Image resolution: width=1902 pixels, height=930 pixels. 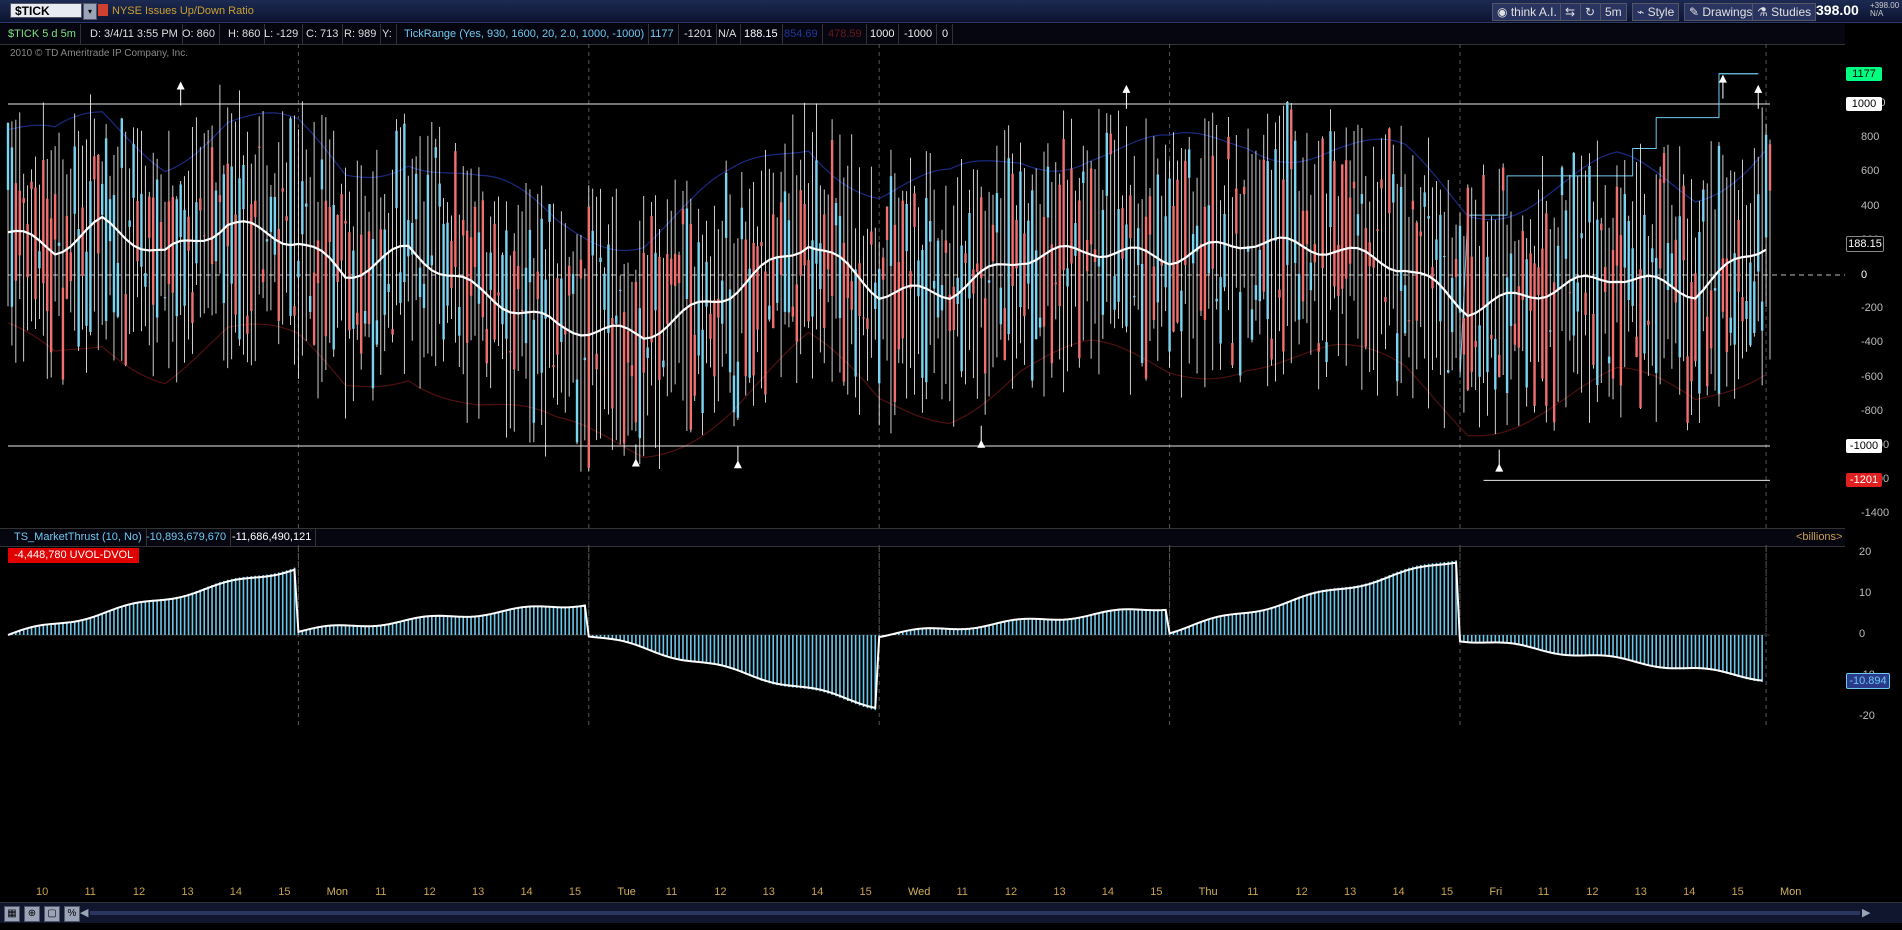 I want to click on thrust-axis-tick: 20, so click(x=1865, y=552).